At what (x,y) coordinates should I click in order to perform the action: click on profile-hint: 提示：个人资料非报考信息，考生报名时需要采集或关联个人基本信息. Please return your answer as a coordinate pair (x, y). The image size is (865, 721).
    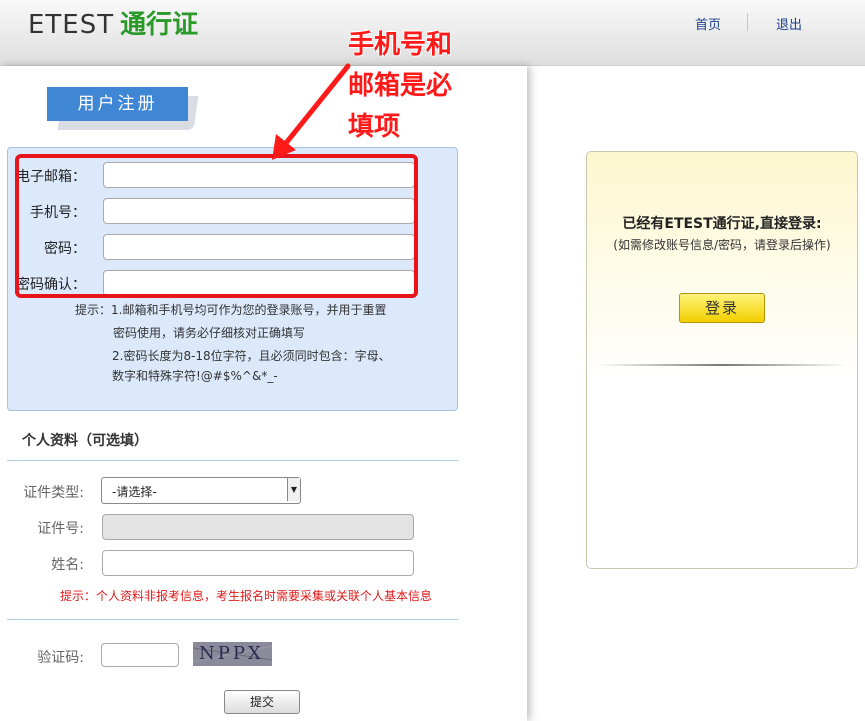
    Looking at the image, I should click on (246, 596).